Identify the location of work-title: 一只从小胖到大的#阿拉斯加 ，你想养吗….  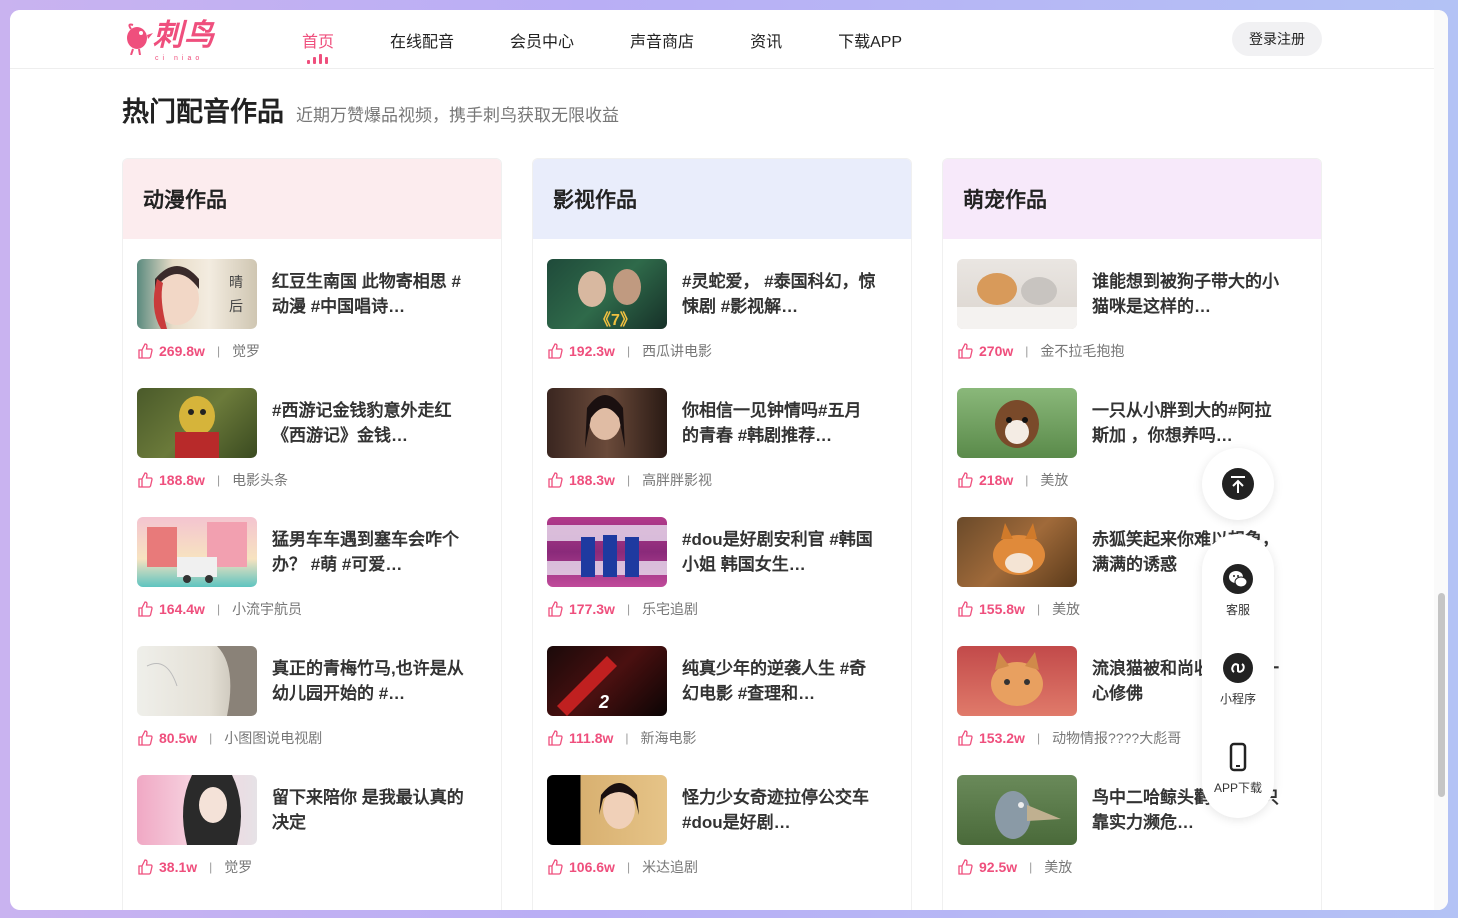
(1182, 423).